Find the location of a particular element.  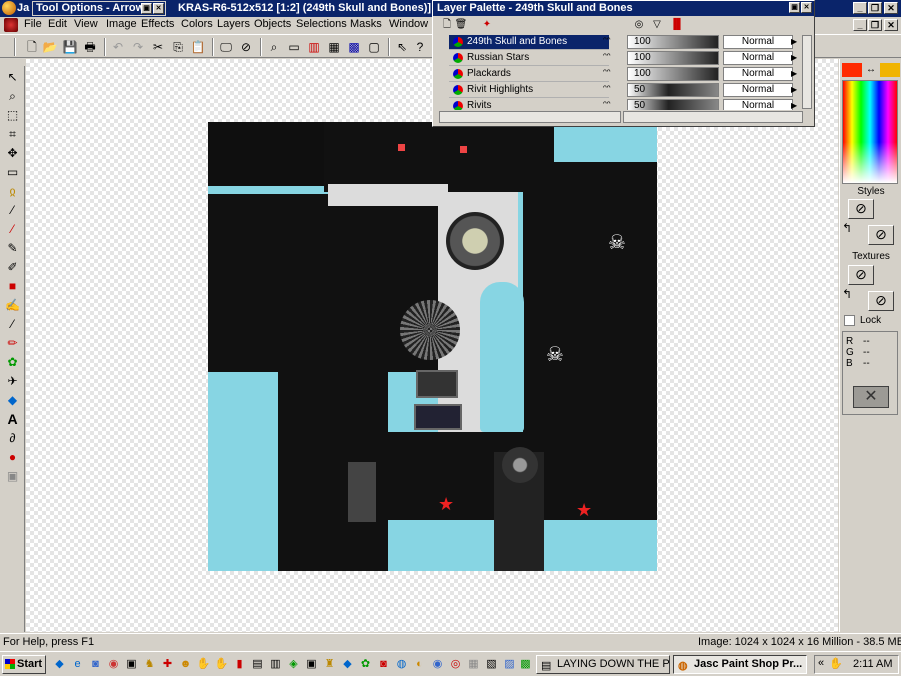

layer-settings-scrollbar is located at coordinates (713, 117).